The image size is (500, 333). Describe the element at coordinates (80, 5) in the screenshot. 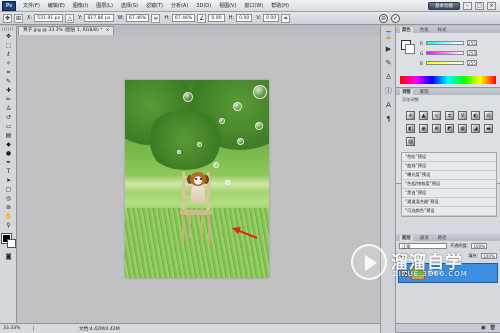

I see `menu-image: 图像(I)` at that location.